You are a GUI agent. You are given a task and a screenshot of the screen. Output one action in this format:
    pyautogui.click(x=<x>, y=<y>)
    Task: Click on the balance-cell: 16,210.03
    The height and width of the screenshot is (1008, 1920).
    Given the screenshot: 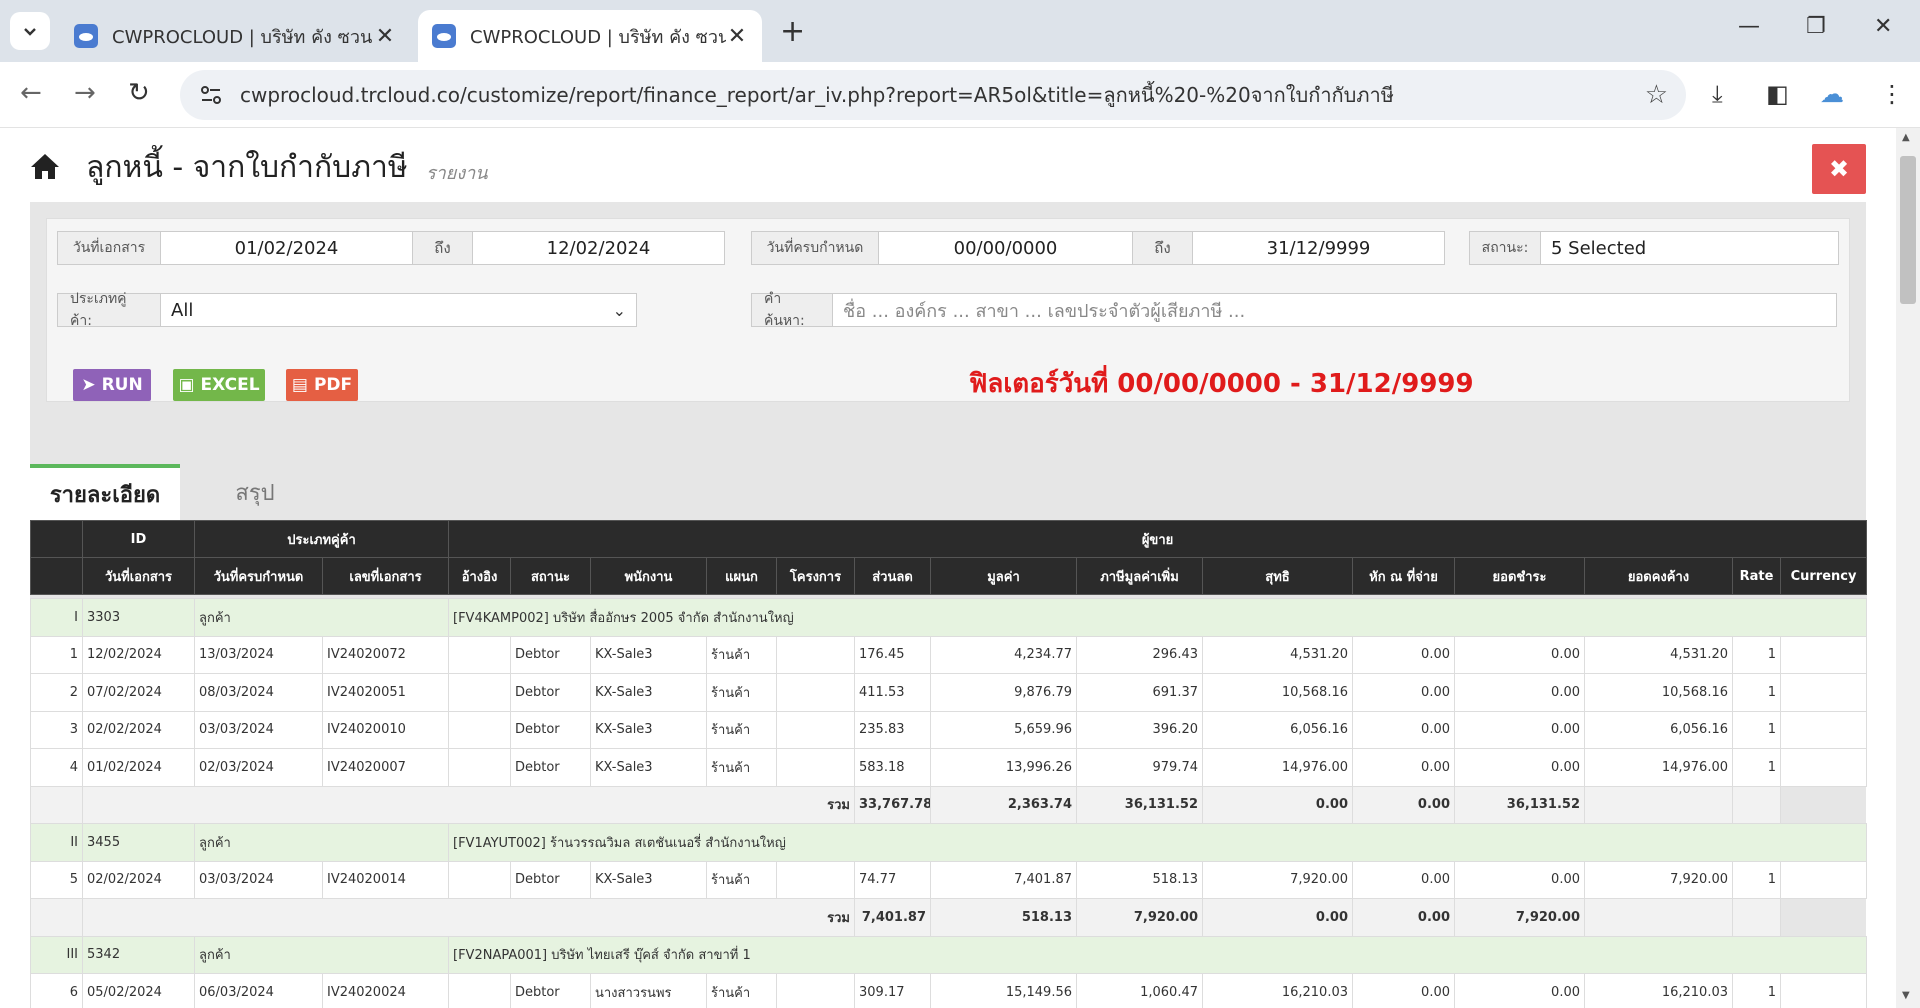 What is the action you would take?
    pyautogui.click(x=1658, y=990)
    